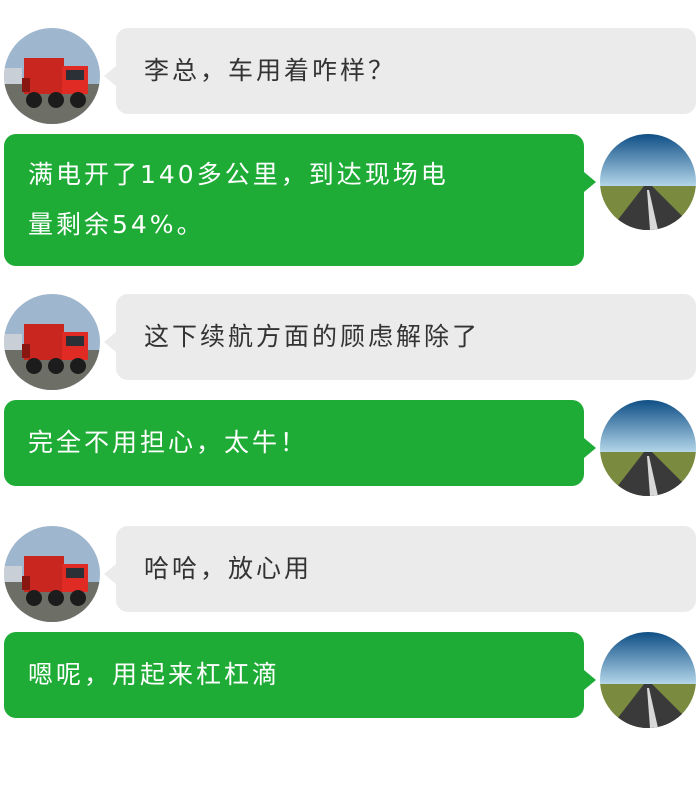 This screenshot has width=700, height=797. What do you see at coordinates (406, 569) in the screenshot?
I see `message-bubble-incoming: 哈哈，放心用` at bounding box center [406, 569].